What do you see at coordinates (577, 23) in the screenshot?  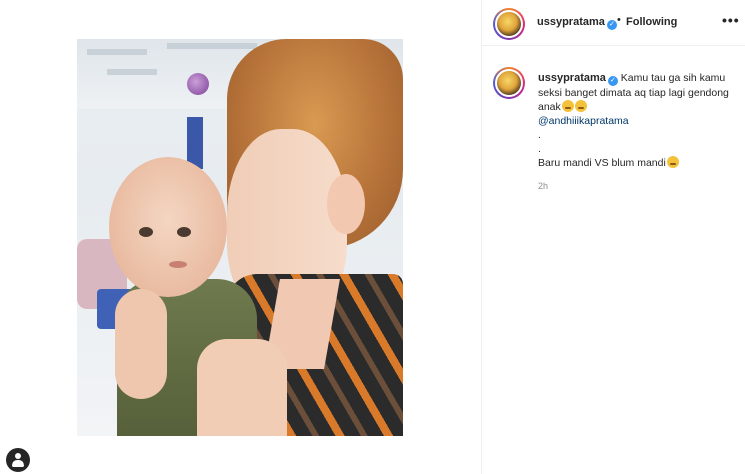 I see `username-link: ussypratama ✓` at bounding box center [577, 23].